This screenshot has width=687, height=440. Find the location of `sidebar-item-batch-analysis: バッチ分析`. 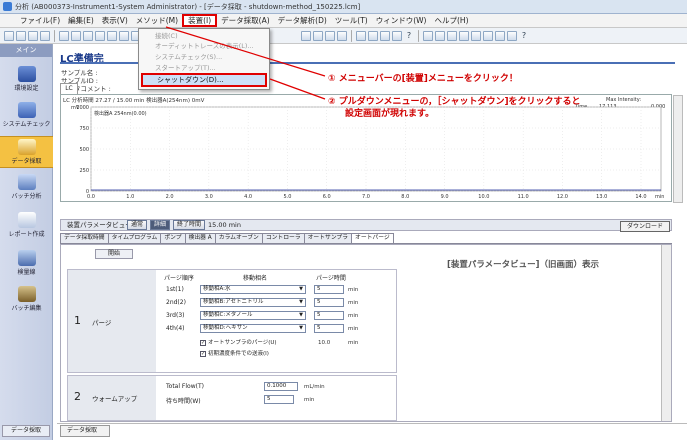

sidebar-item-batch-analysis: バッチ分析 is located at coordinates (26, 188).